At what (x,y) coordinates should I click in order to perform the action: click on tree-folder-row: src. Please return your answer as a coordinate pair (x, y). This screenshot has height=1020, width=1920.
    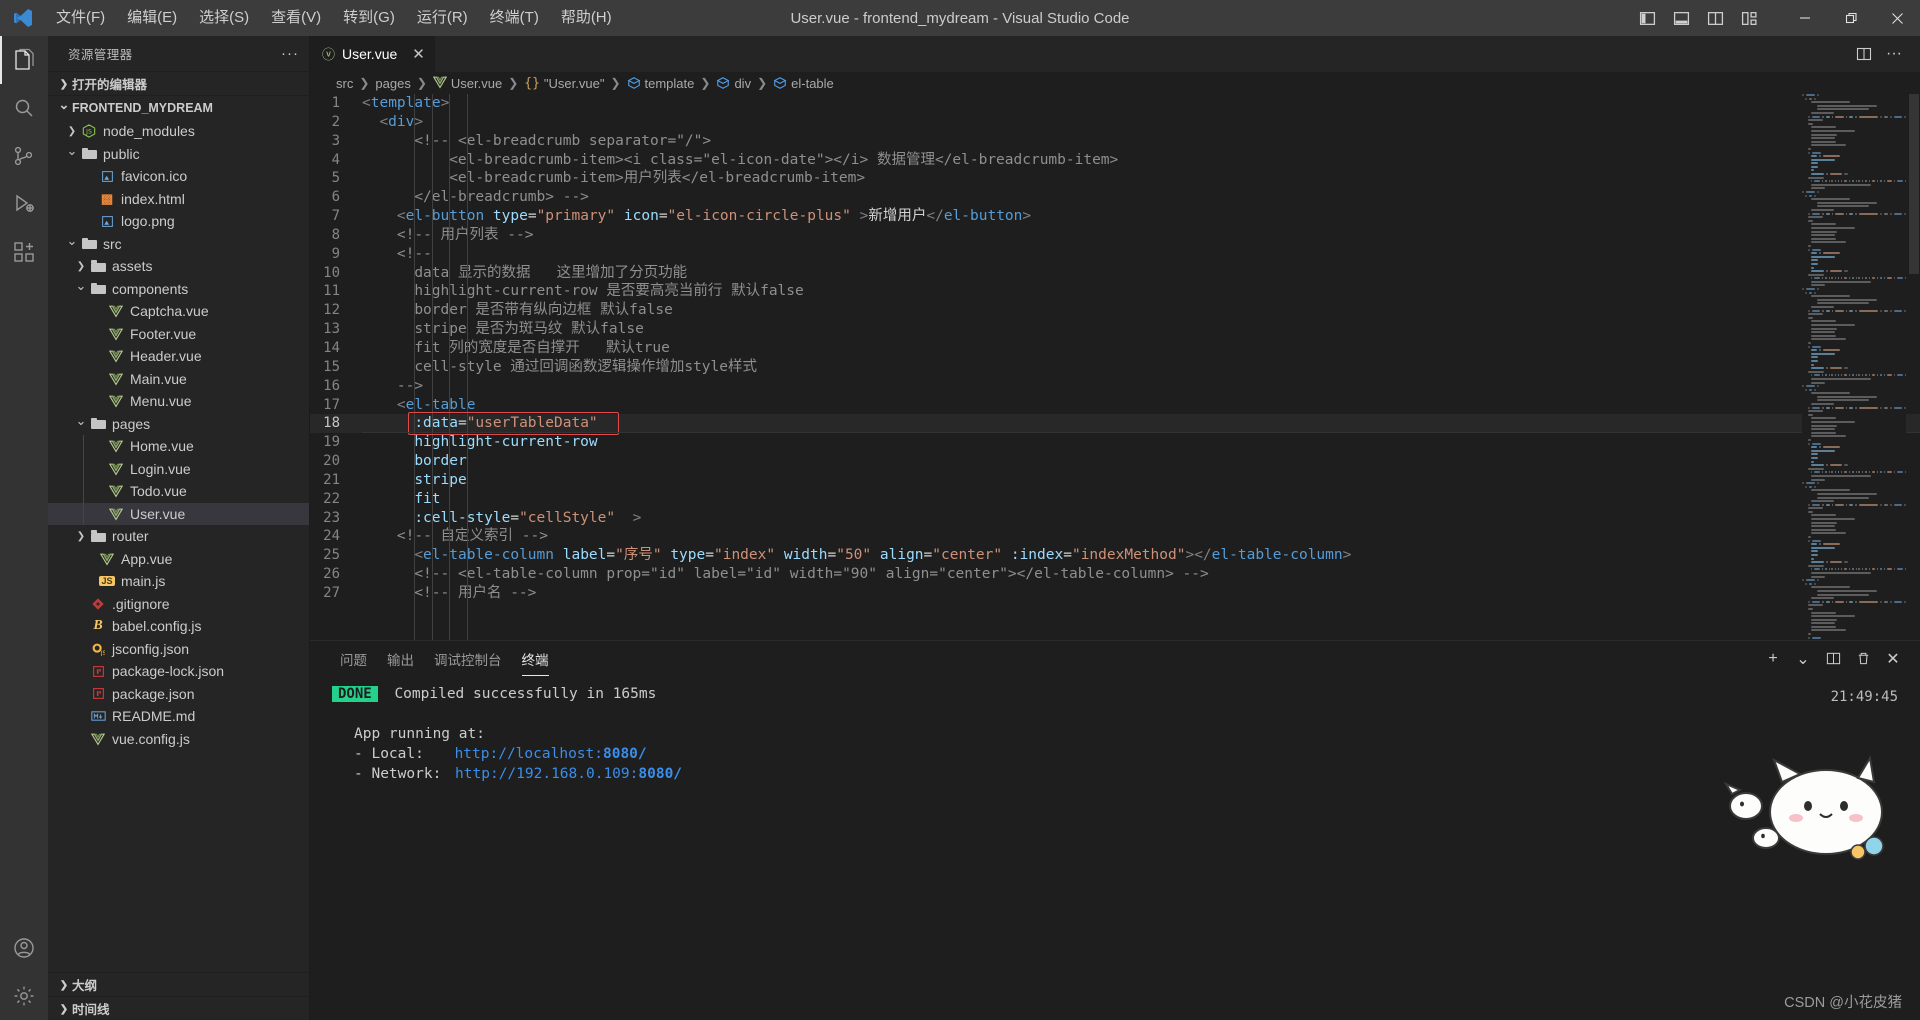
    Looking at the image, I should click on (178, 244).